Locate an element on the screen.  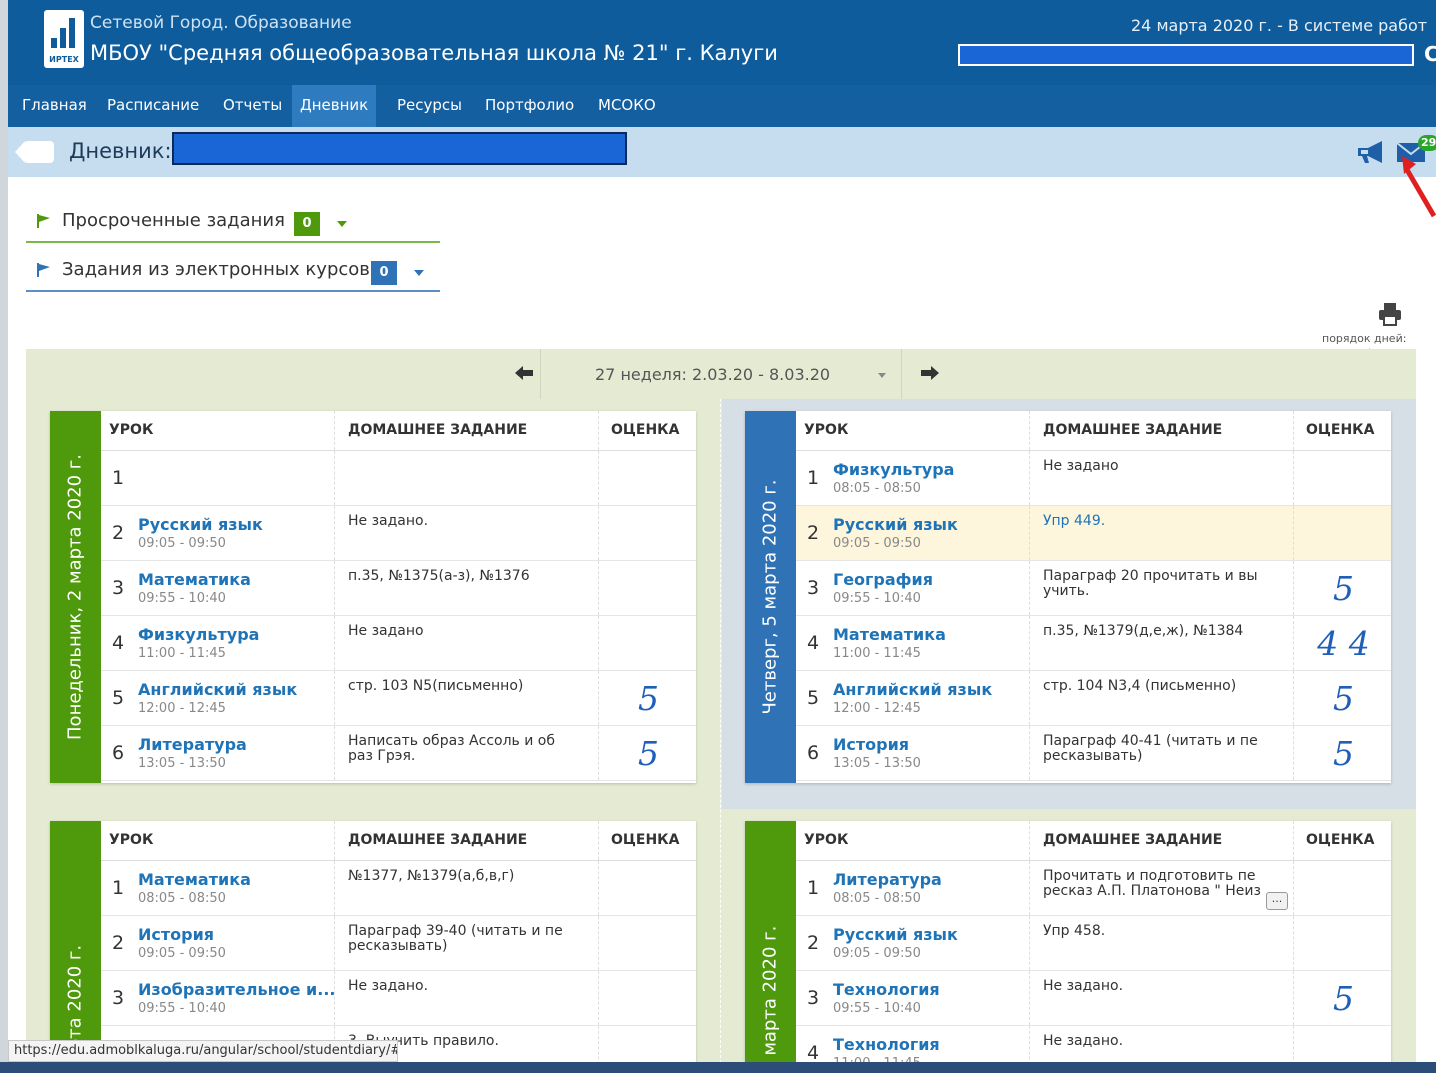
nav-home: Главная is located at coordinates (54, 106).